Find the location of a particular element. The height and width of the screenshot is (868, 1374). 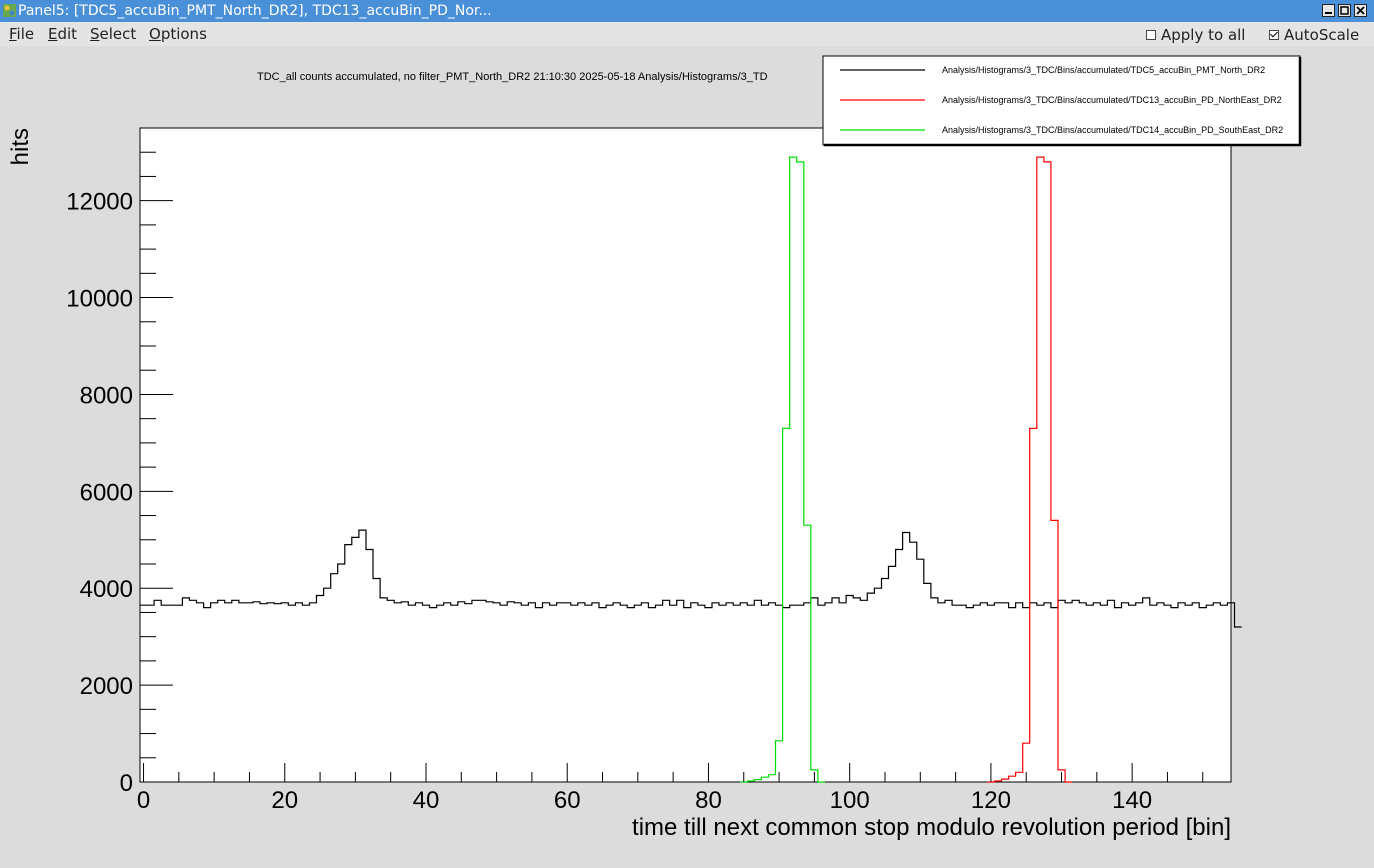

y-tick-label: 10000 is located at coordinates (99, 299).